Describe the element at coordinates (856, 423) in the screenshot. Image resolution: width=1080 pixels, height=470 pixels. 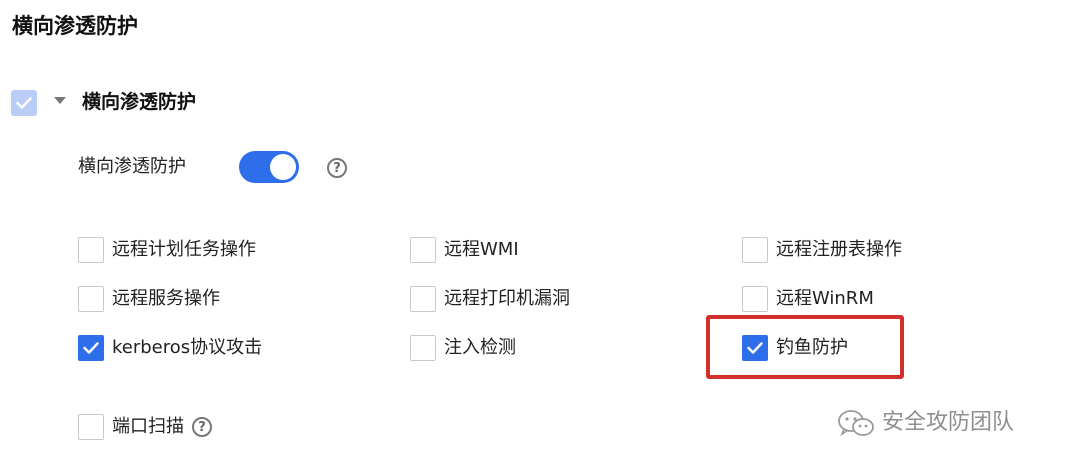
I see `wechat-icon` at that location.